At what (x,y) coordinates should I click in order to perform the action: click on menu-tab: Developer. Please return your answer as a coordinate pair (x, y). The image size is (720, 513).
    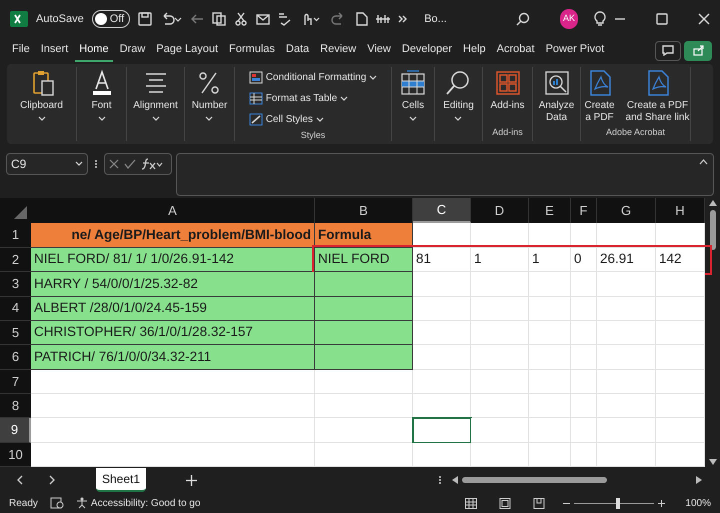
    Looking at the image, I should click on (427, 51).